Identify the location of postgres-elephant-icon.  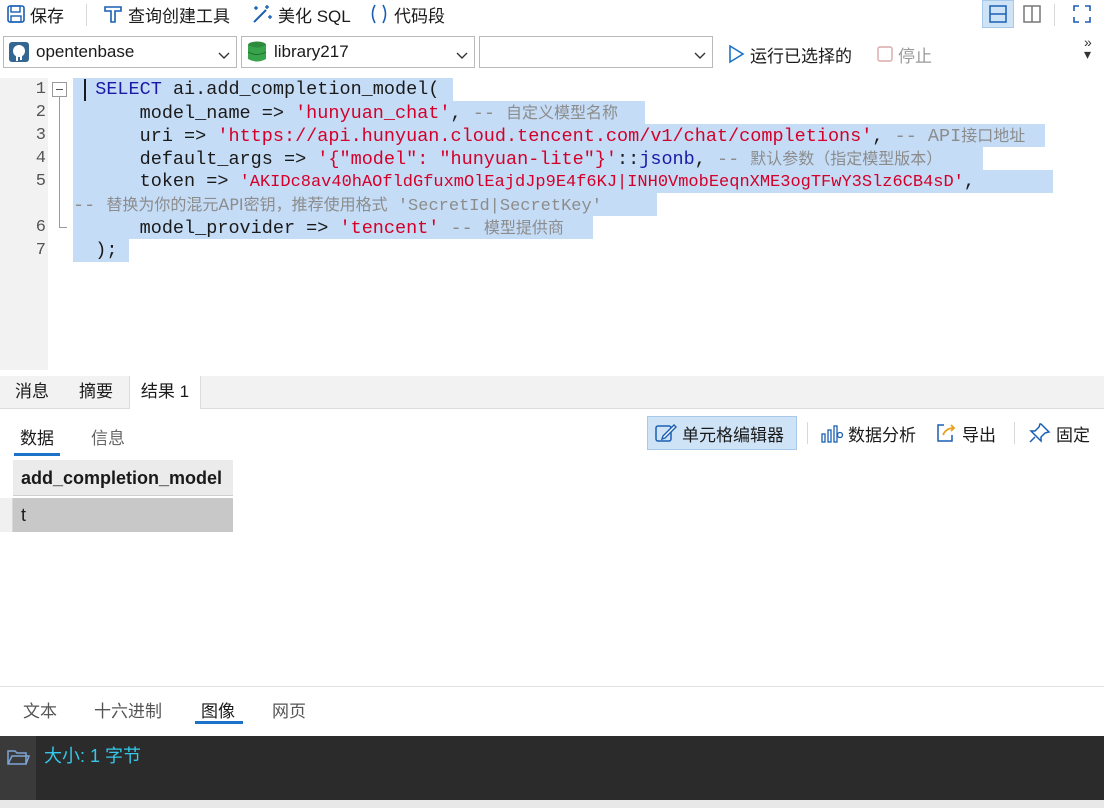
(19, 52).